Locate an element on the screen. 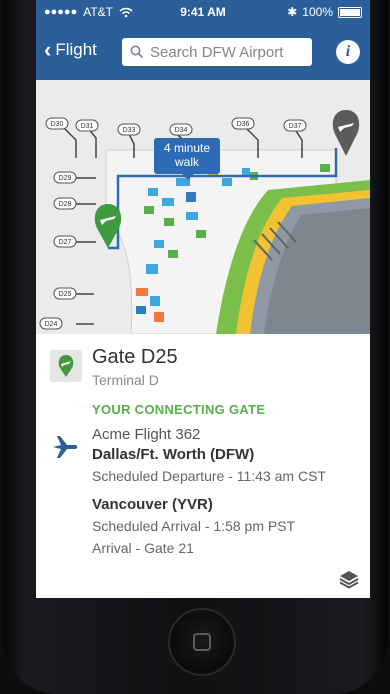  battery-group: ✱ 100% is located at coordinates (324, 12).